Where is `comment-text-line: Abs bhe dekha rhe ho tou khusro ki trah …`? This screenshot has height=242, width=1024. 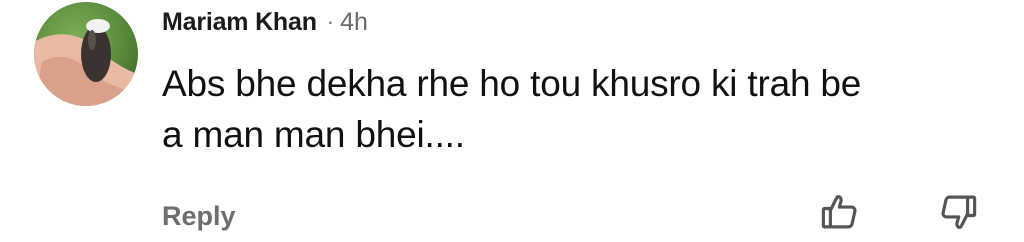
comment-text-line: Abs bhe dekha rhe ho tou khusro ki trah … is located at coordinates (512, 83).